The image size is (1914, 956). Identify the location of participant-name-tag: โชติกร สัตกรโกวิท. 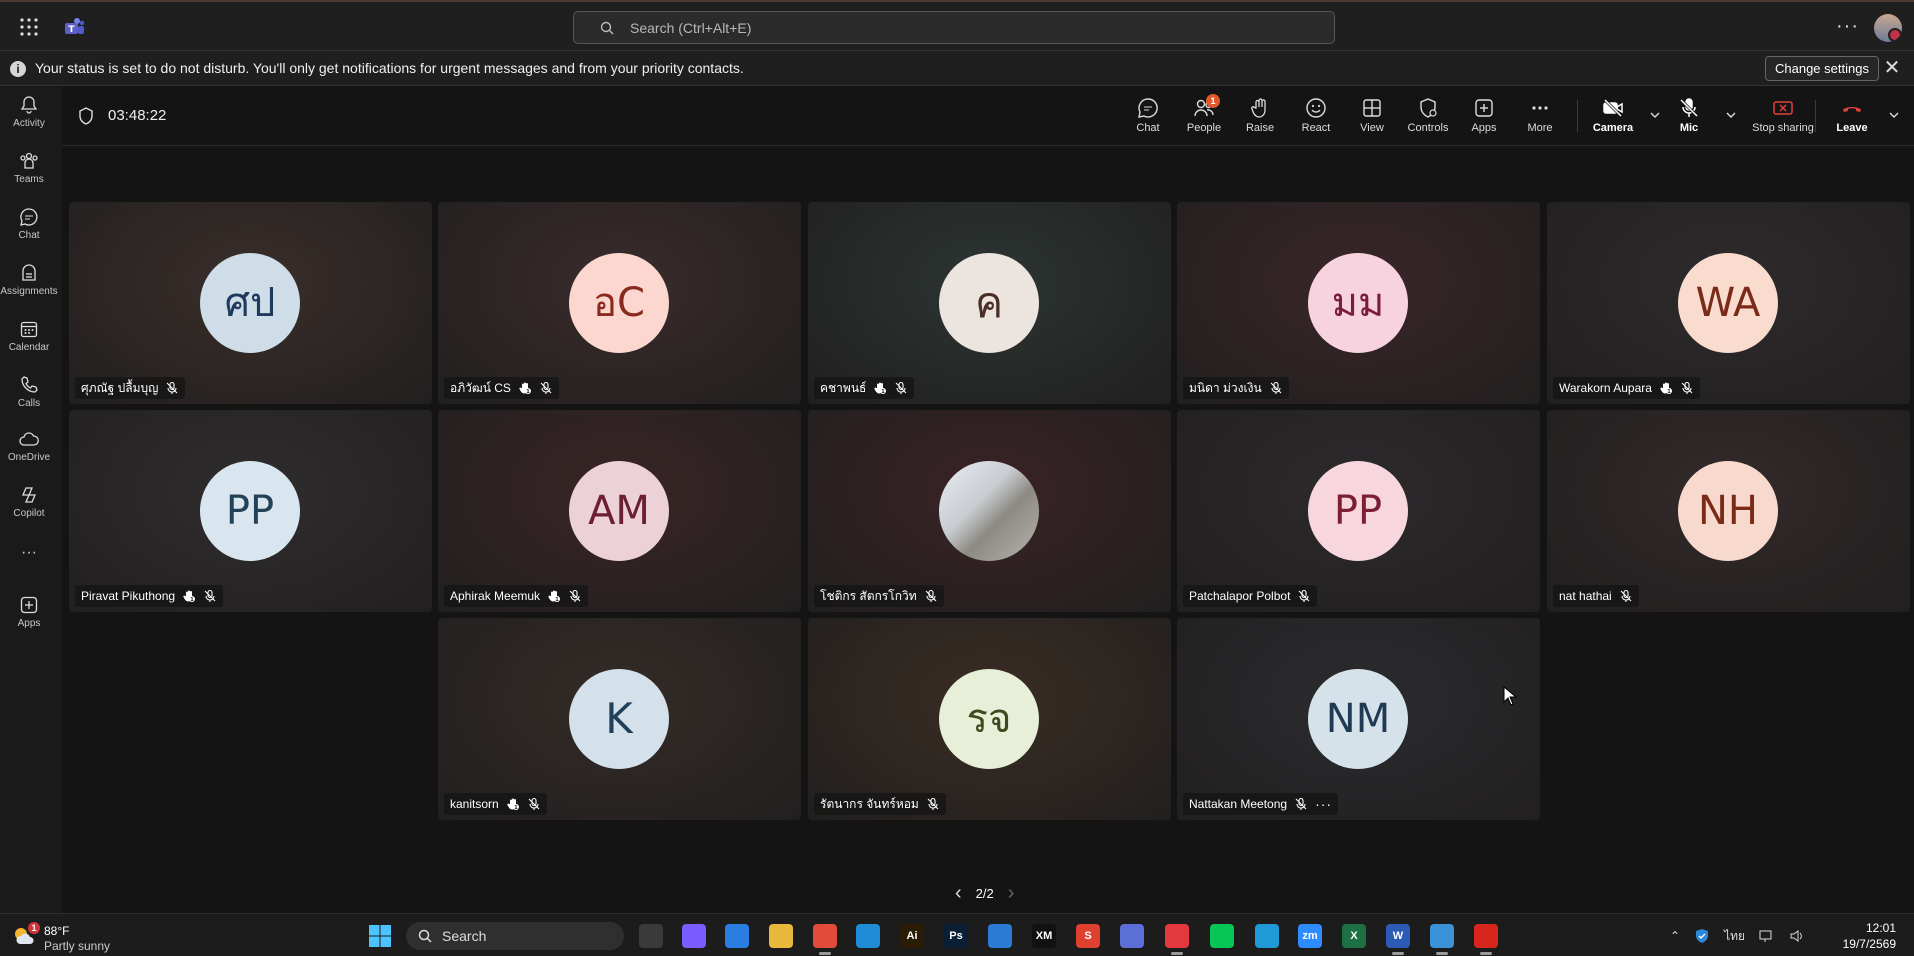
(879, 596).